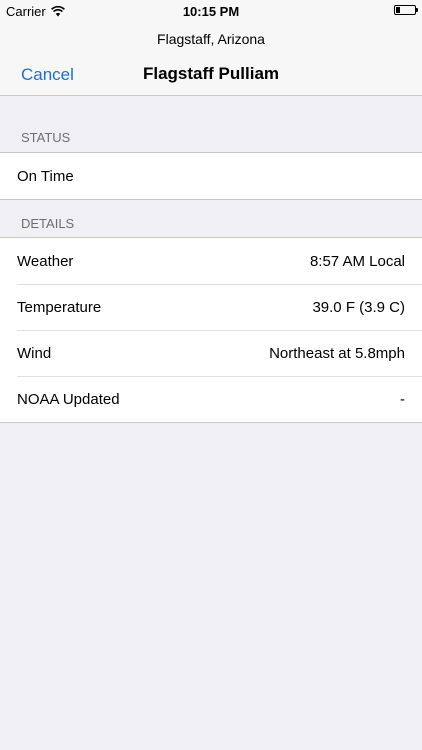  What do you see at coordinates (45, 176) in the screenshot?
I see `status-value: On Time` at bounding box center [45, 176].